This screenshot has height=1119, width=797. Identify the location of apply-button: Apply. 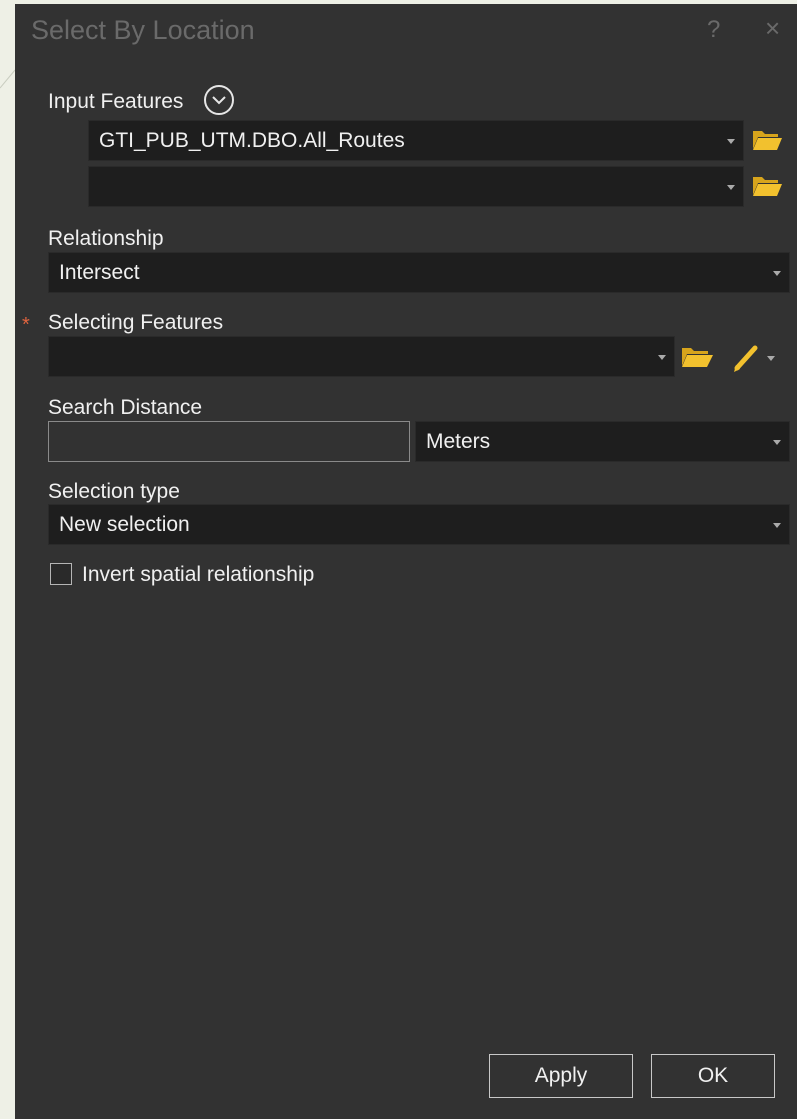
(561, 1076).